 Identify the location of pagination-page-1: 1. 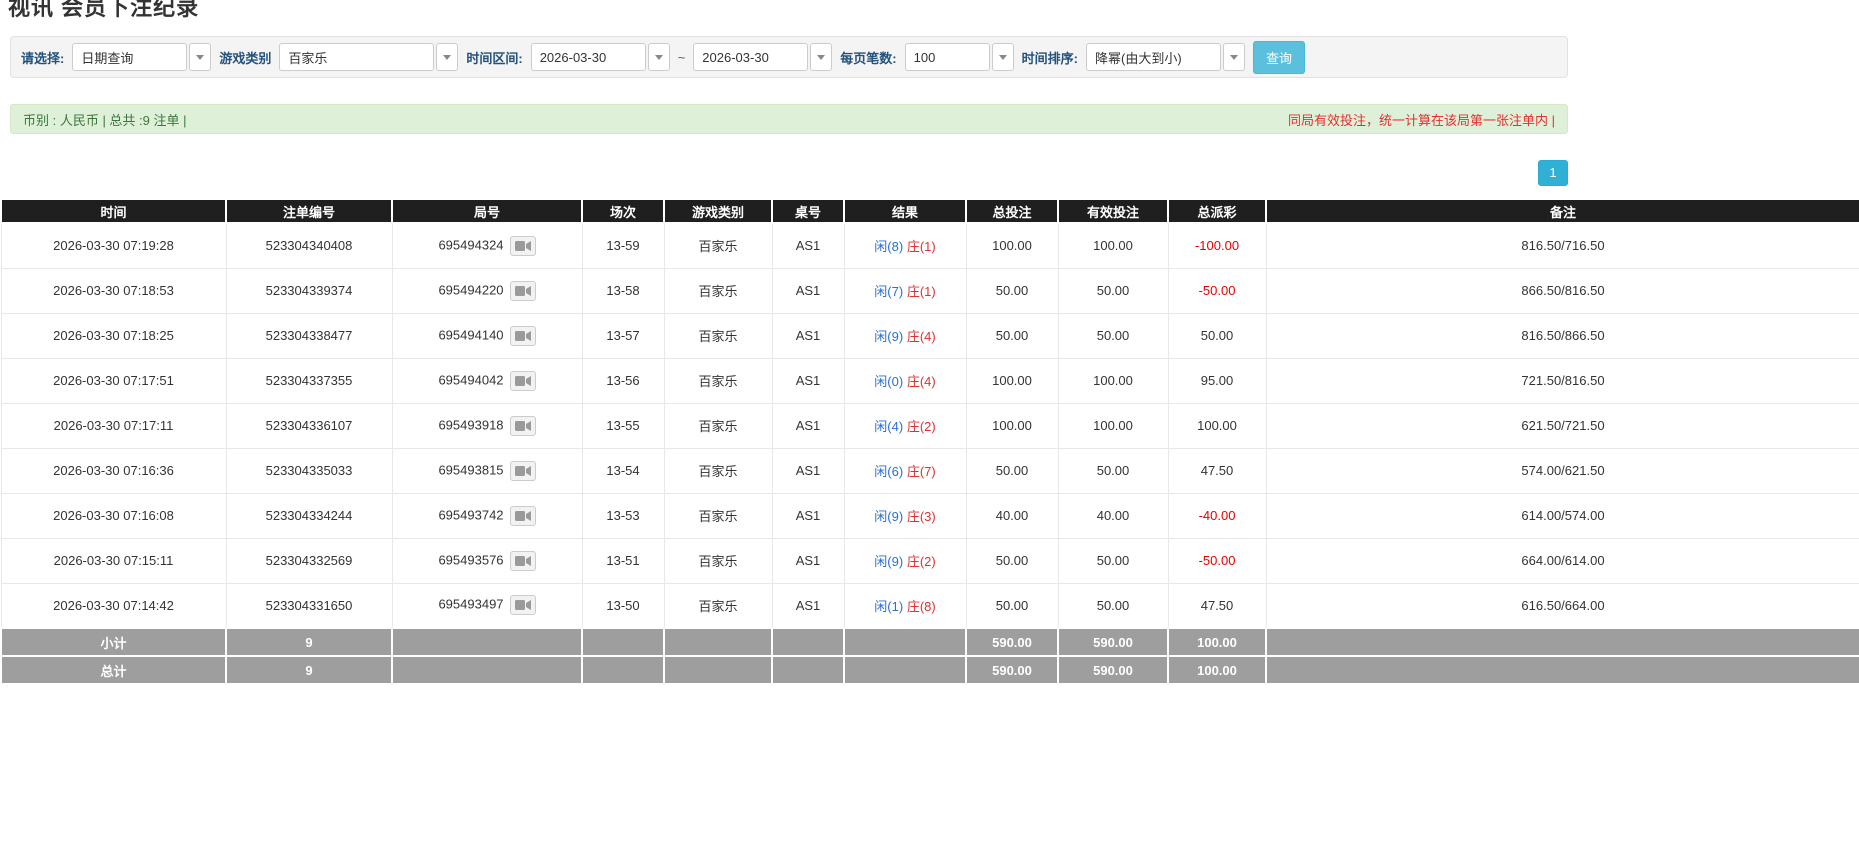
(1553, 173).